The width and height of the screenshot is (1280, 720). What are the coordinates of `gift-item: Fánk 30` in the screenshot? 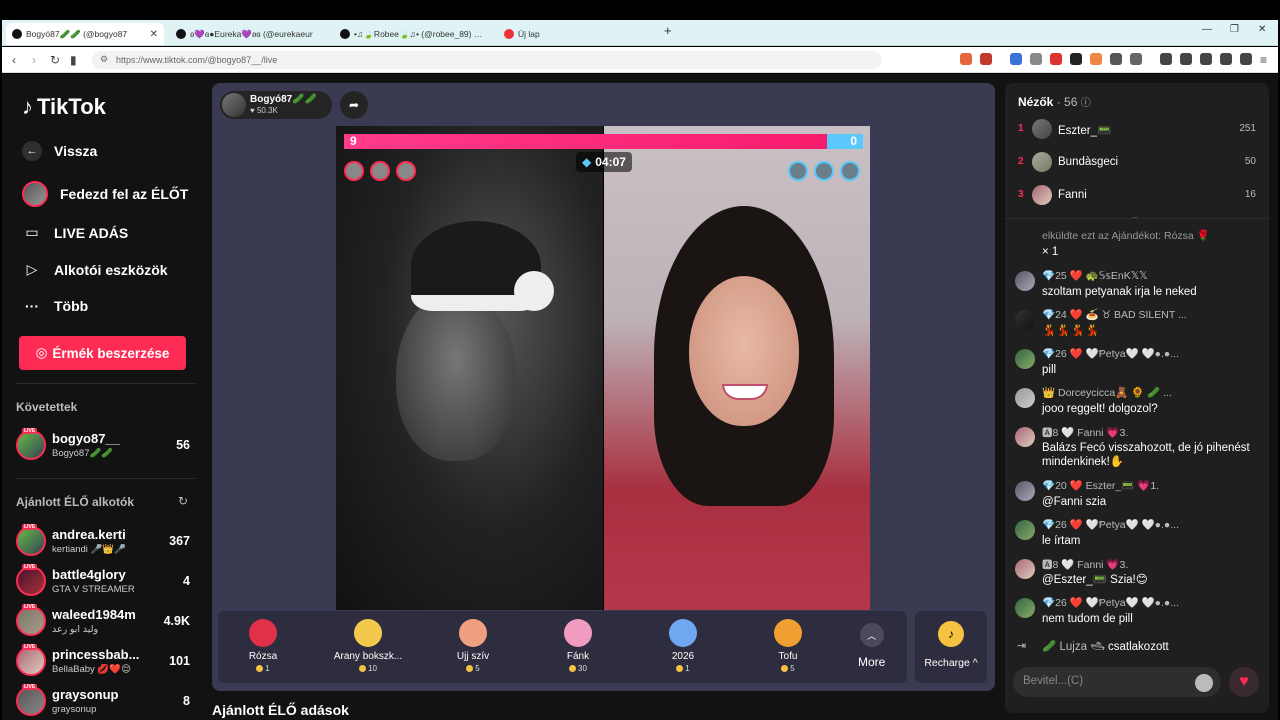 It's located at (578, 646).